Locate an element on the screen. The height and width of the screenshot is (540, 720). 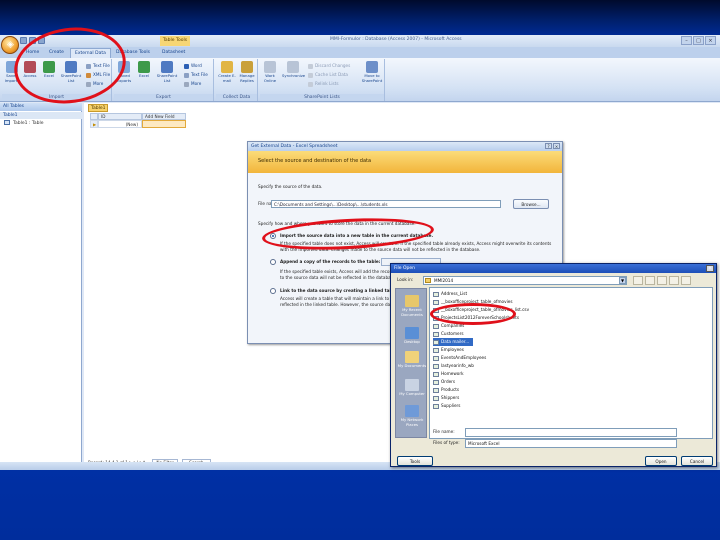
synchronize-label: Synchronize is located at coordinates (294, 75).